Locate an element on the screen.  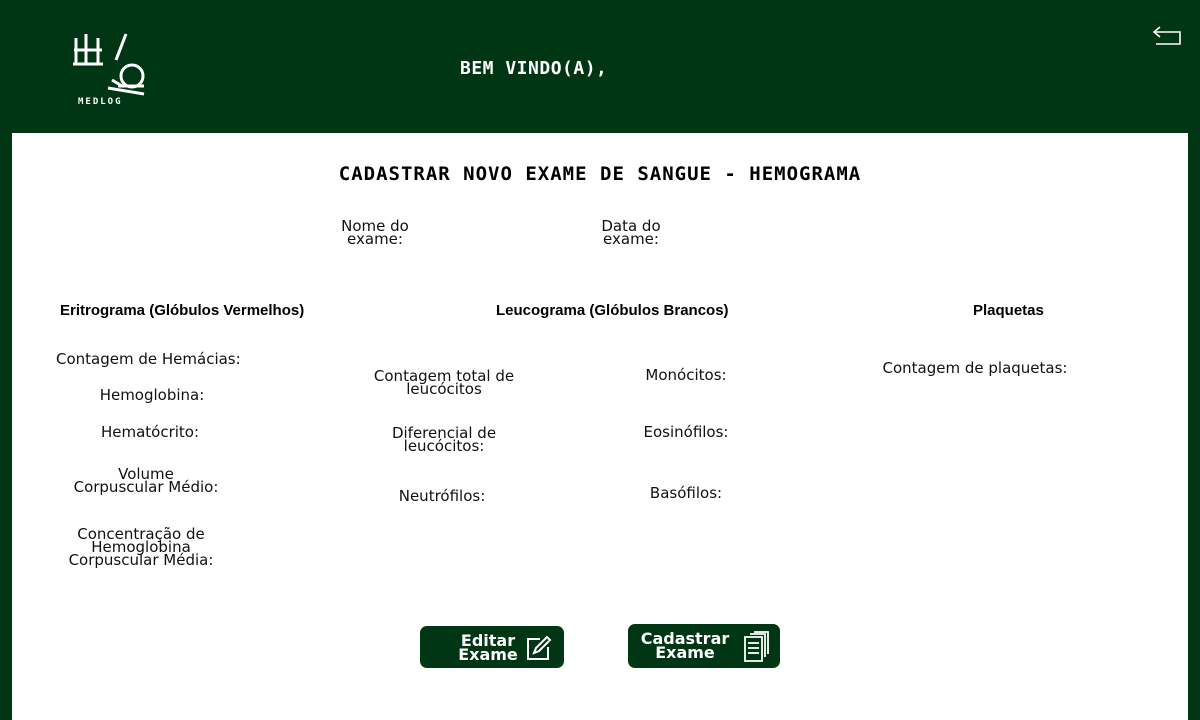
edit-icon is located at coordinates (539, 647).